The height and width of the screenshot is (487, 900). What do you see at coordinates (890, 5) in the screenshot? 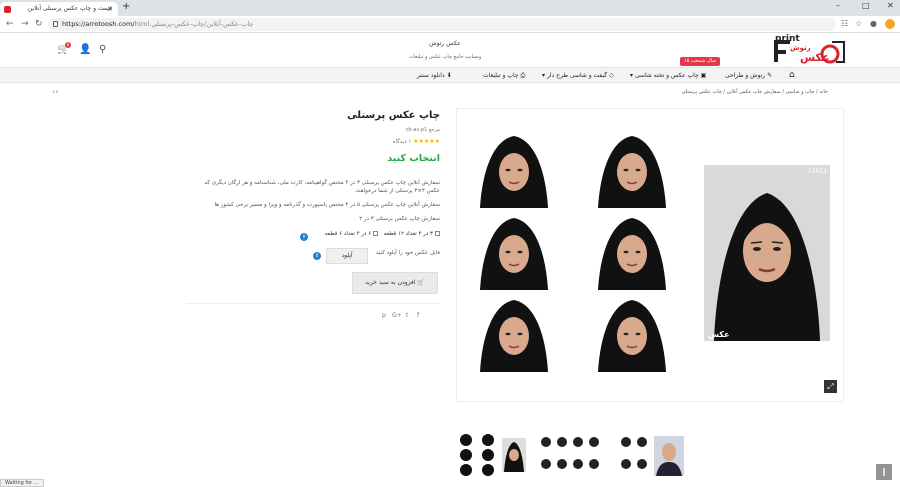
I see `window-close-icon: ✕` at bounding box center [890, 5].